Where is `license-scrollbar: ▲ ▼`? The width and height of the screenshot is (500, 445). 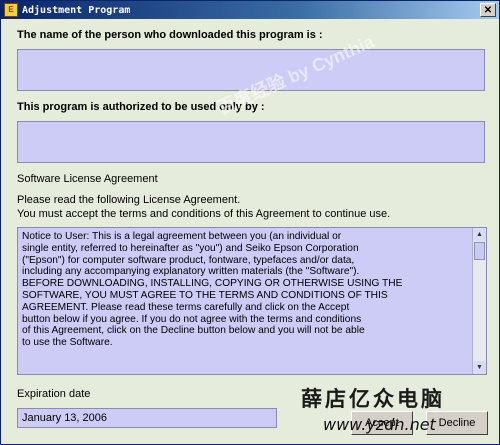
license-scrollbar: ▲ ▼ is located at coordinates (479, 301).